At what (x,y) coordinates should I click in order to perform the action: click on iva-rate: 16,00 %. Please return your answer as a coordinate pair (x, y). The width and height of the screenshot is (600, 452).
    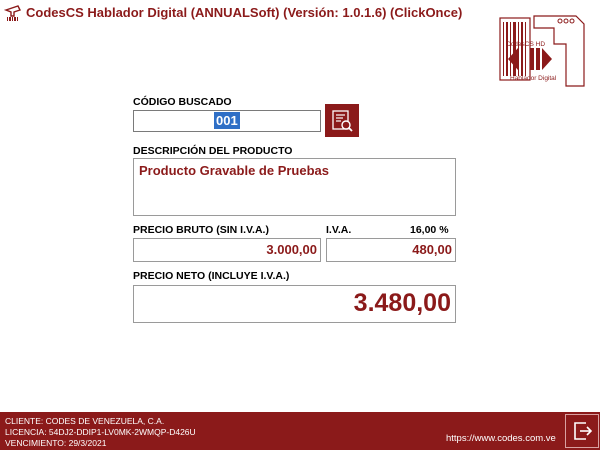
    Looking at the image, I should click on (429, 230).